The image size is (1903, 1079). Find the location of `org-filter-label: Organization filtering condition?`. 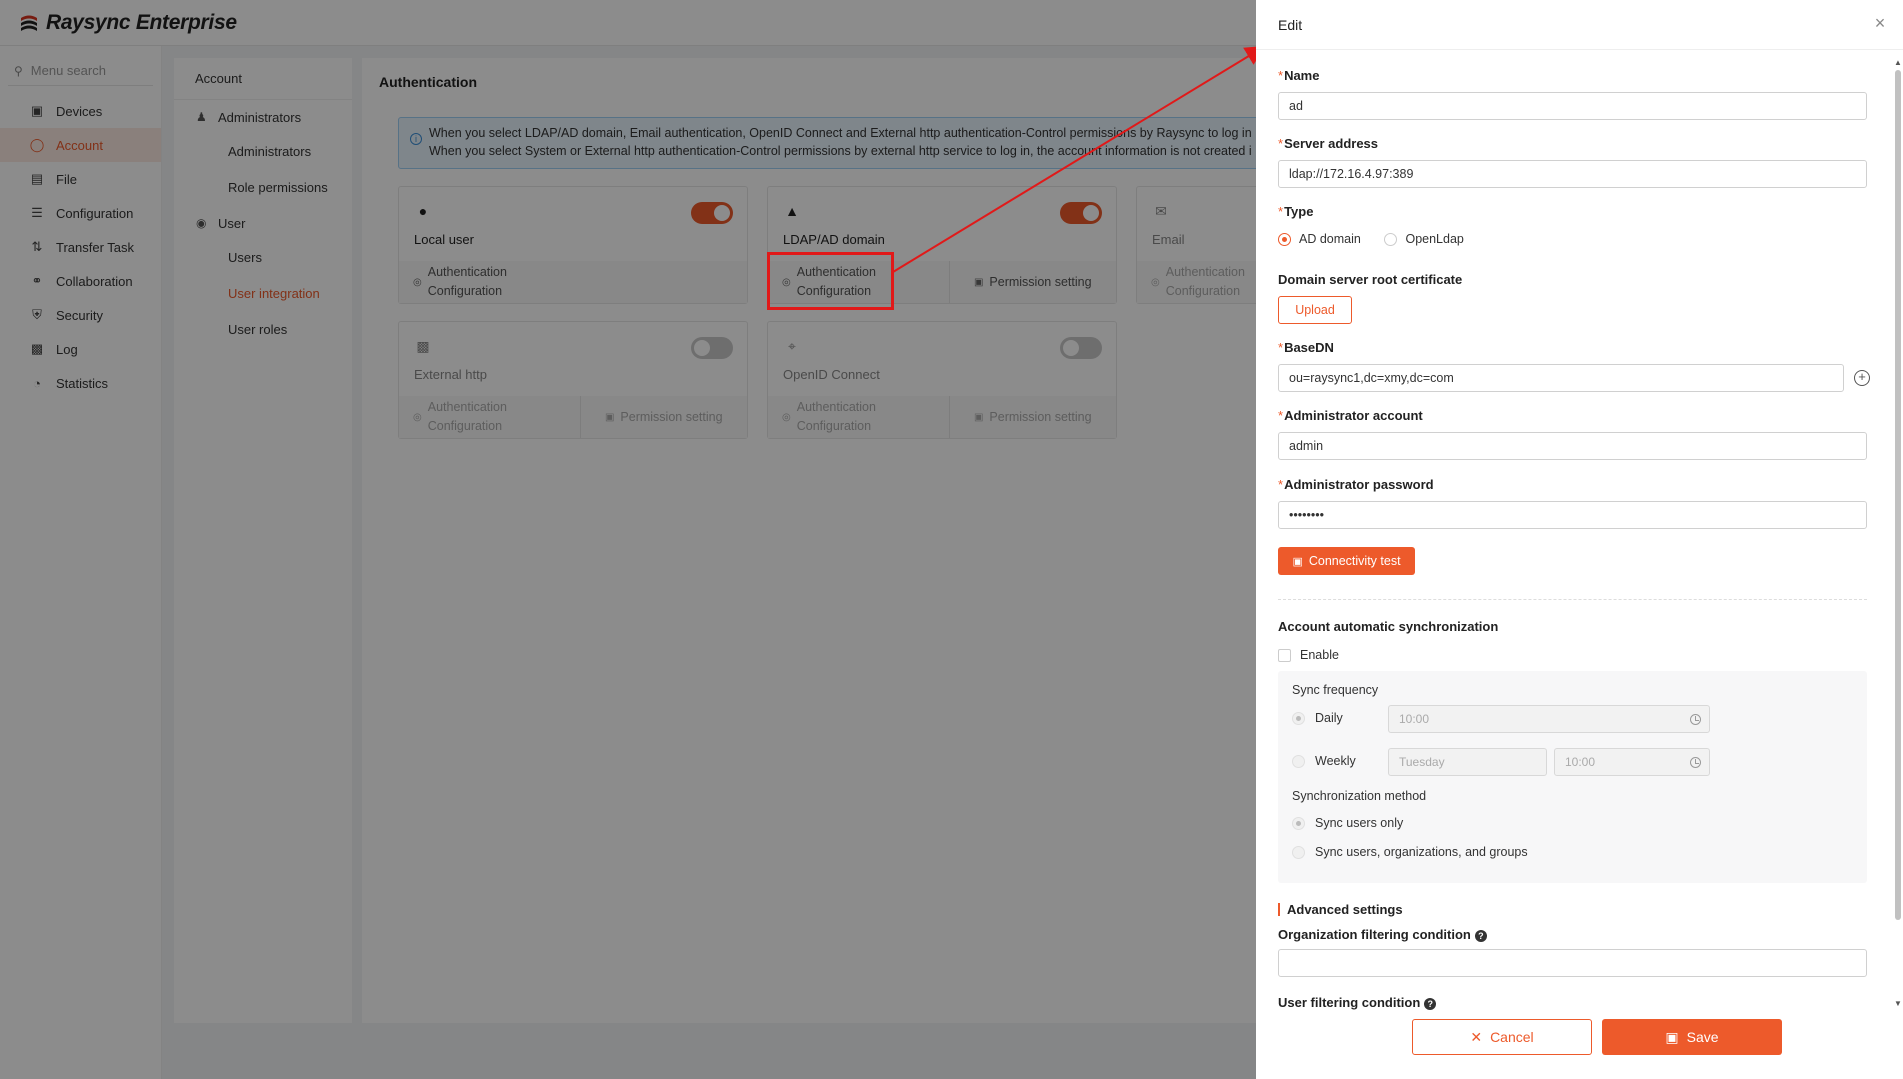

org-filter-label: Organization filtering condition? is located at coordinates (1382, 934).